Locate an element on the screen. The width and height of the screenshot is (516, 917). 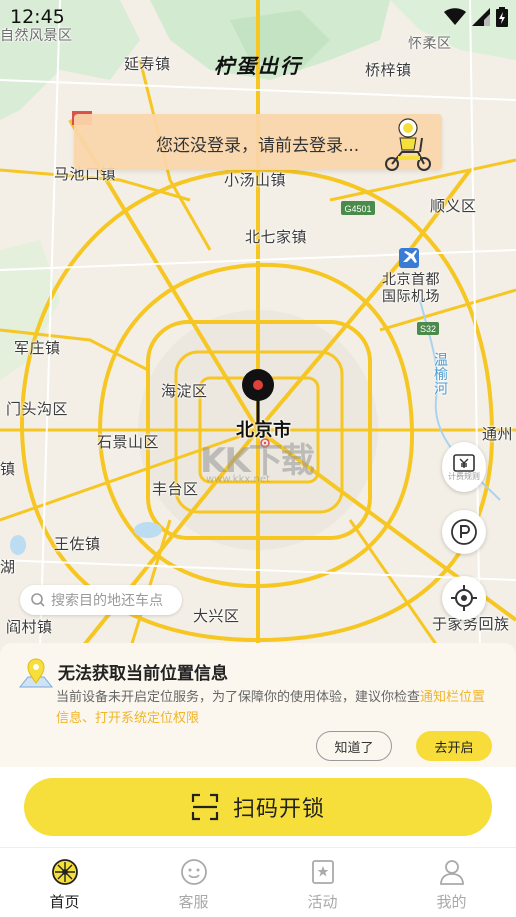
enable-location-button: 去开启 is located at coordinates (454, 746).